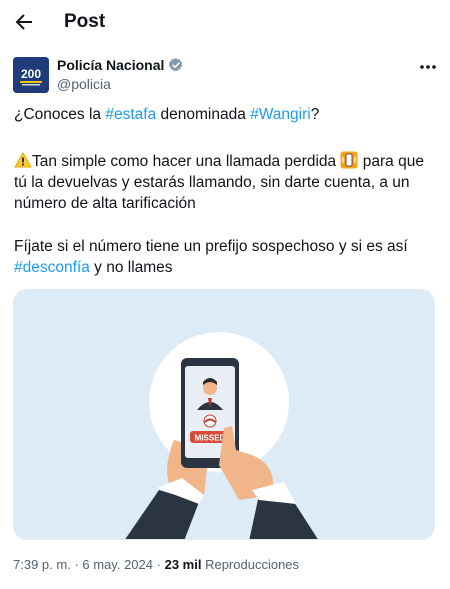 This screenshot has width=450, height=589. I want to click on vibration-mode-emoji-icon, so click(349, 160).